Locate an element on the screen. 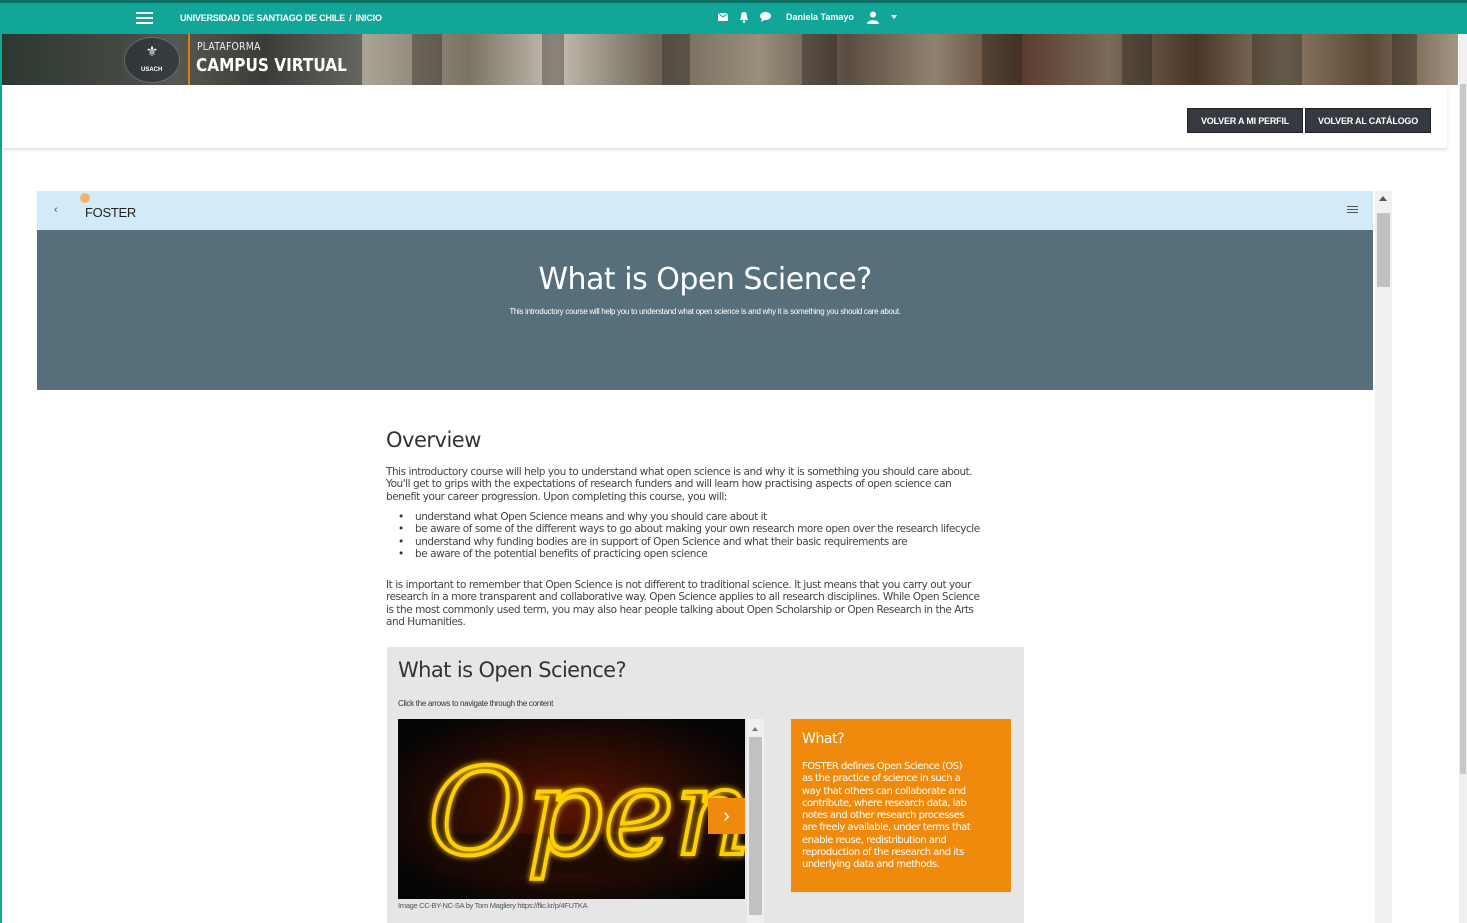  top-icons: Daniela Tamayo is located at coordinates (808, 17).